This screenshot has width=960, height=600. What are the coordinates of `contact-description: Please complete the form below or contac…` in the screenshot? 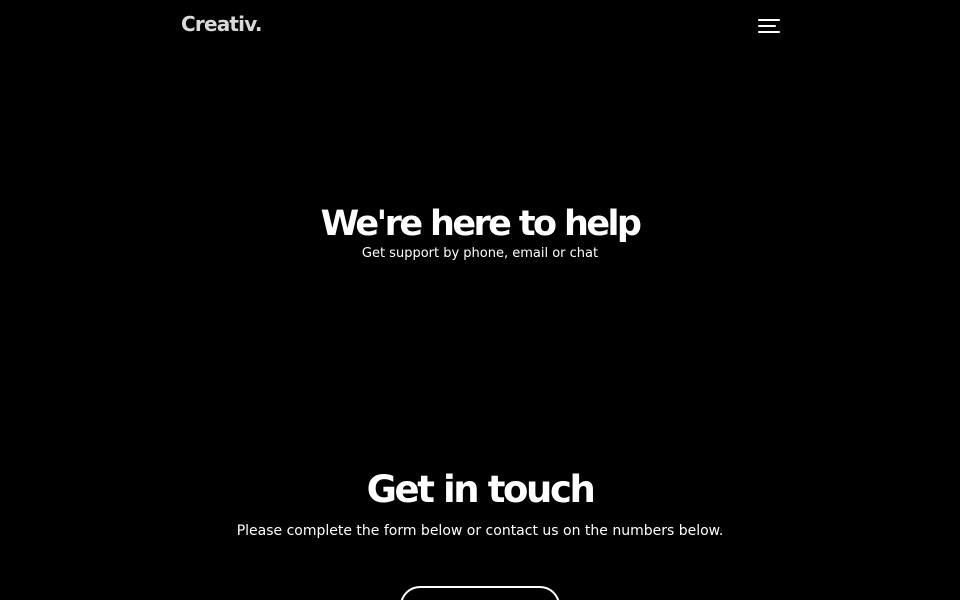 It's located at (480, 531).